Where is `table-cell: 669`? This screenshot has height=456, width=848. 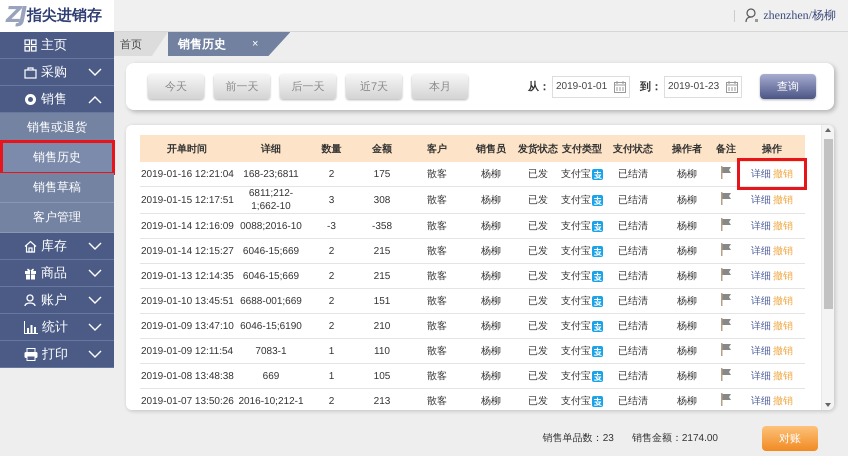
table-cell: 669 is located at coordinates (271, 376).